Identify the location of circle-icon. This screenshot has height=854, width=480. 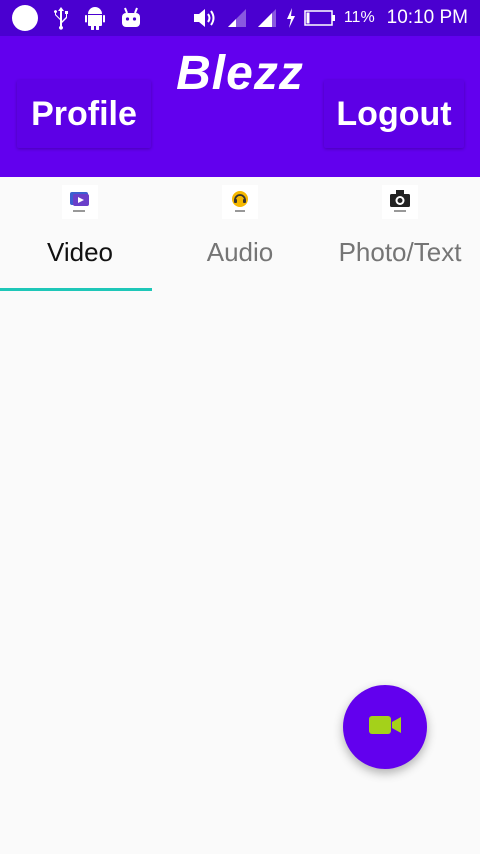
(25, 18).